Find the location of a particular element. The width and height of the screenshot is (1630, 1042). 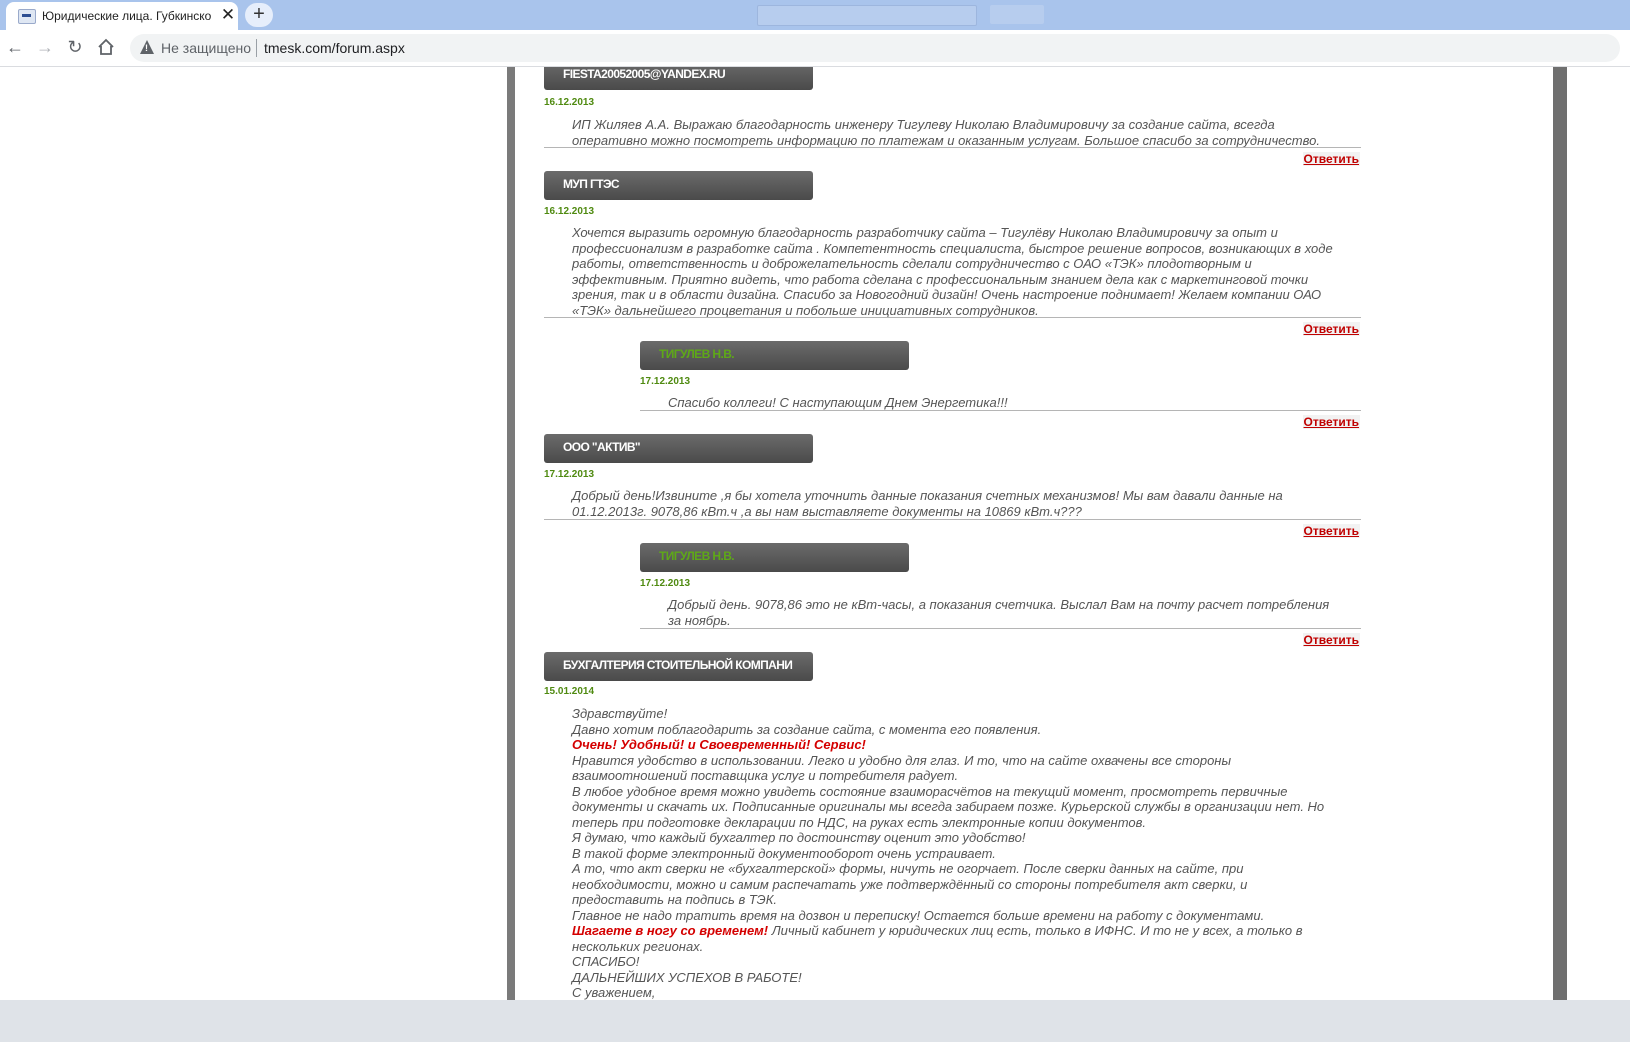

home-icon is located at coordinates (106, 47).